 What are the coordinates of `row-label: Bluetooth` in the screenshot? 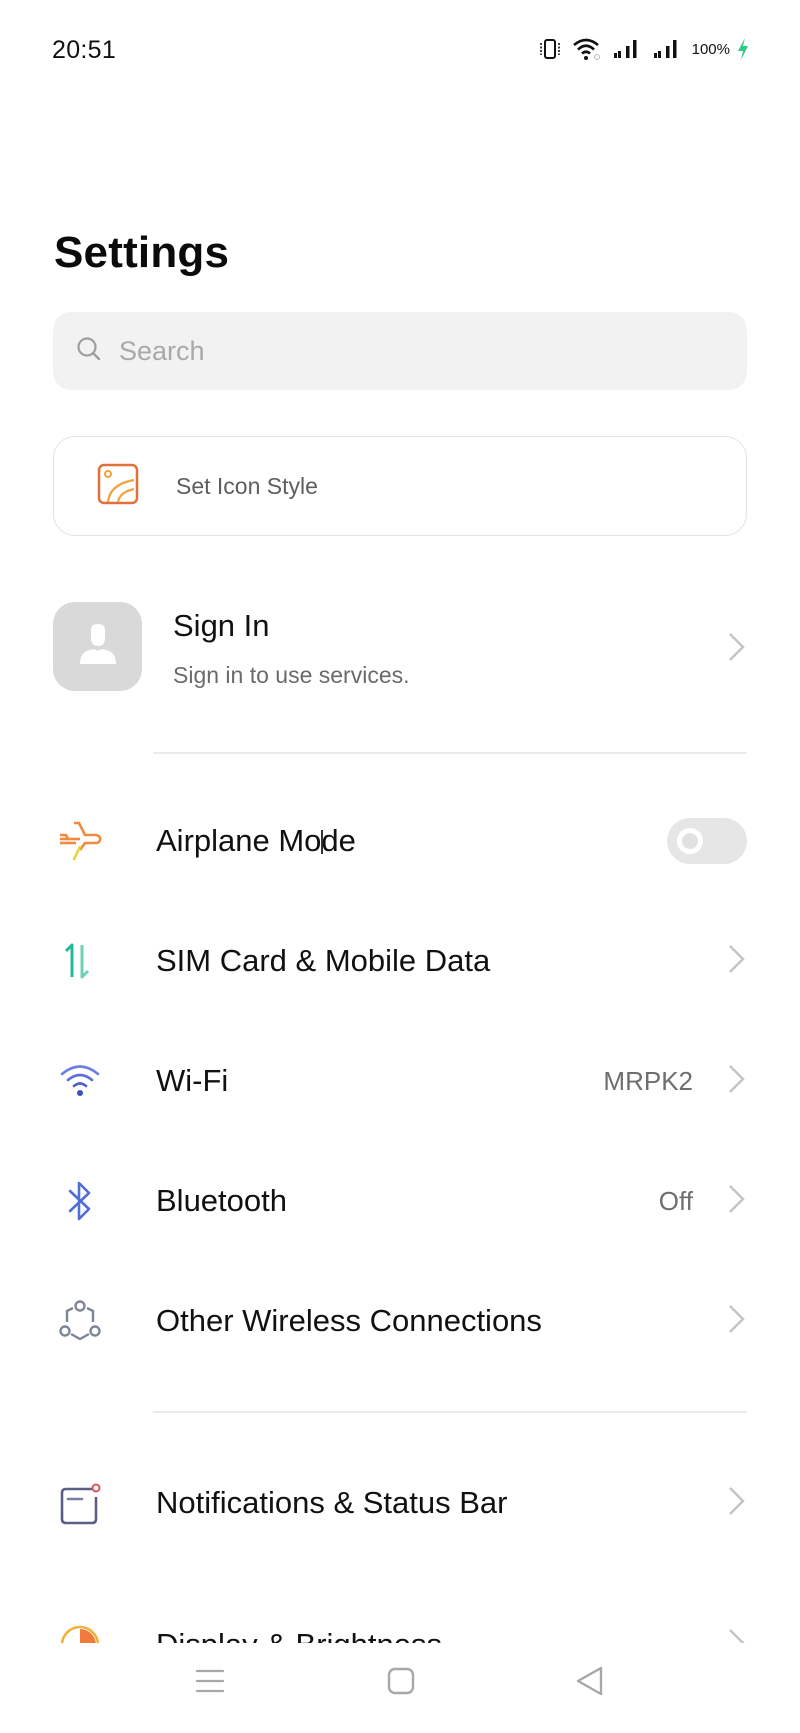 It's located at (221, 1200).